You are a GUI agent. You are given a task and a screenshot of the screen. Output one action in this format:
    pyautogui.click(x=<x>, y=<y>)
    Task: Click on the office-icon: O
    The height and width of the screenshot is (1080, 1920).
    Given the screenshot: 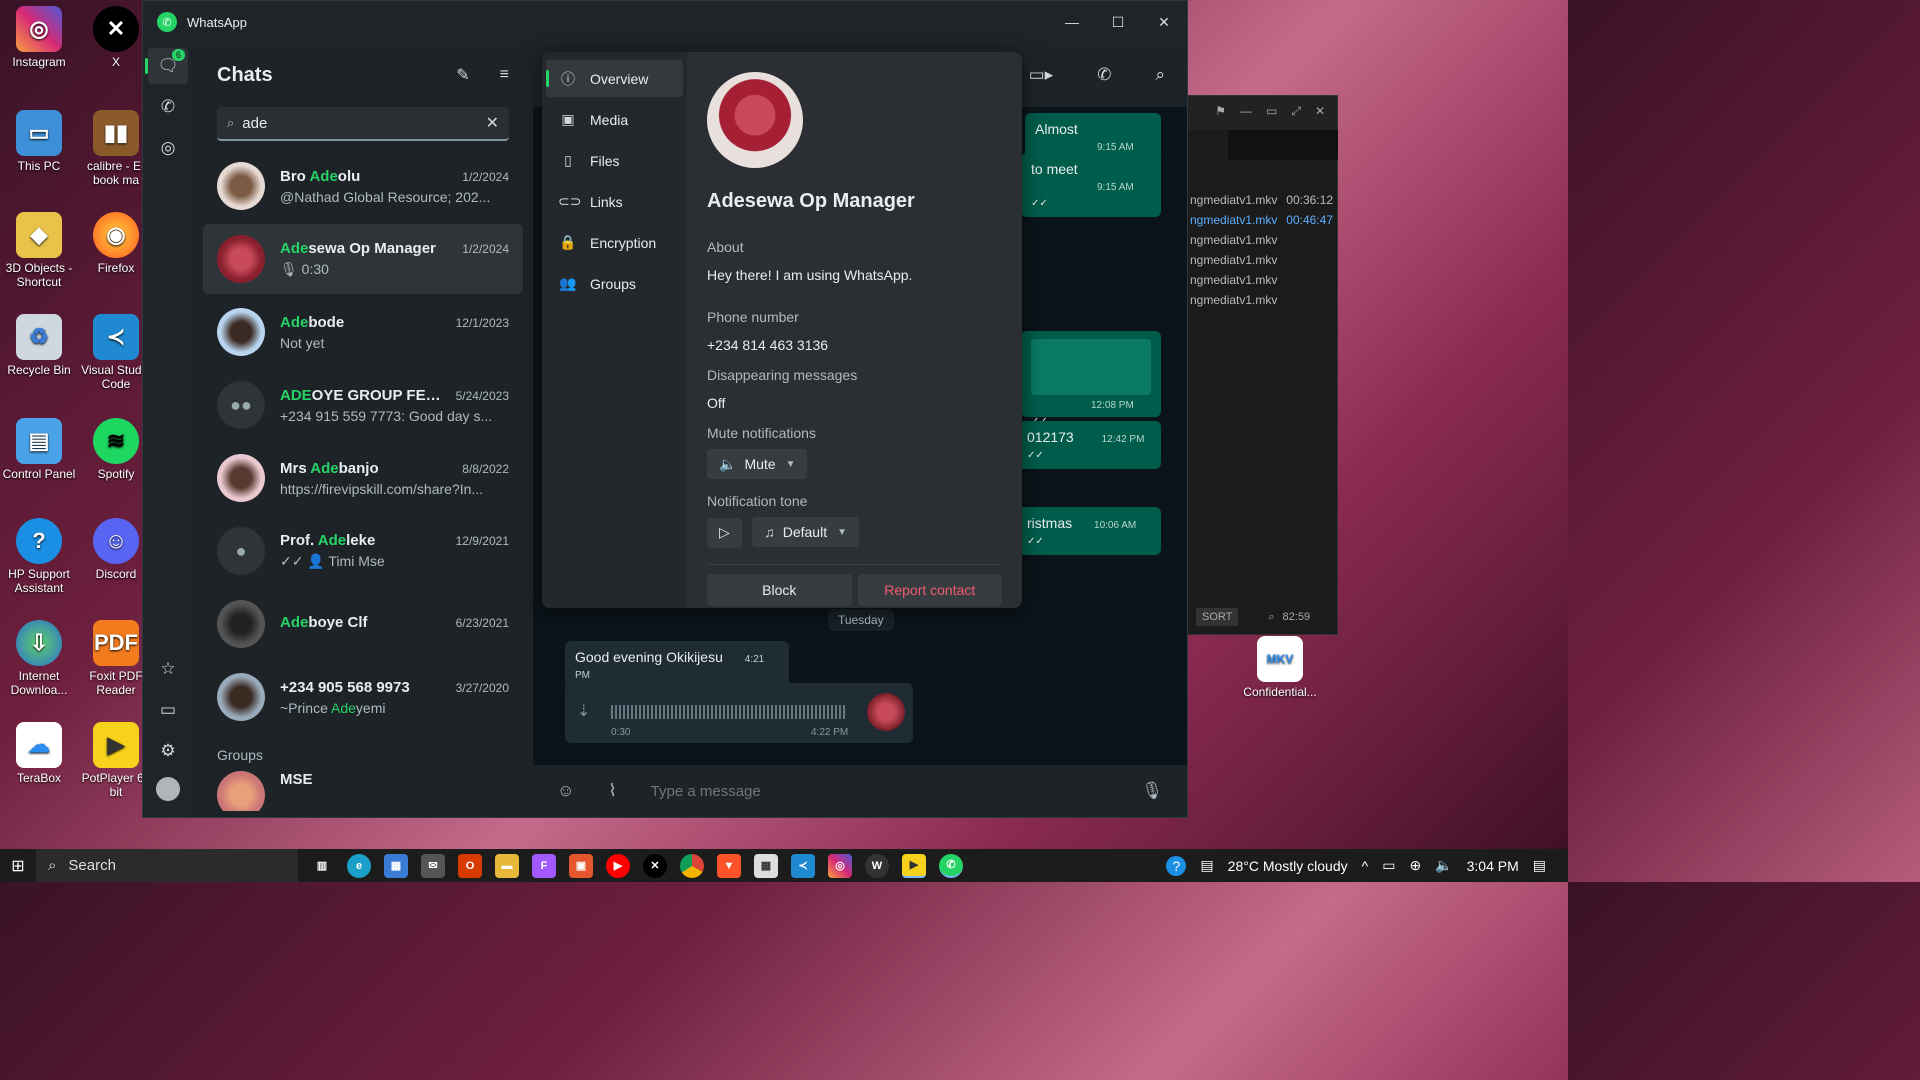 What is the action you would take?
    pyautogui.click(x=470, y=865)
    